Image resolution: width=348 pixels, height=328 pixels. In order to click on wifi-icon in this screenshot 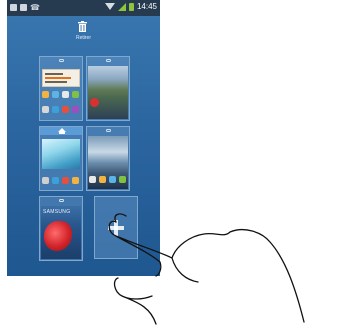, I will do `click(109, 6)`.